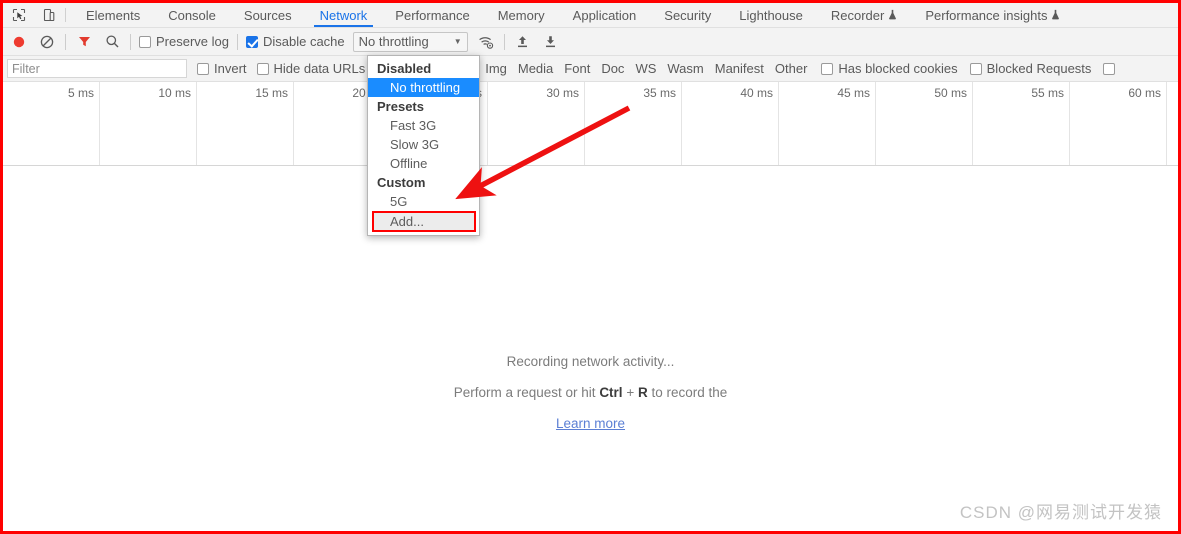  I want to click on network-conditions-icon, so click(486, 42).